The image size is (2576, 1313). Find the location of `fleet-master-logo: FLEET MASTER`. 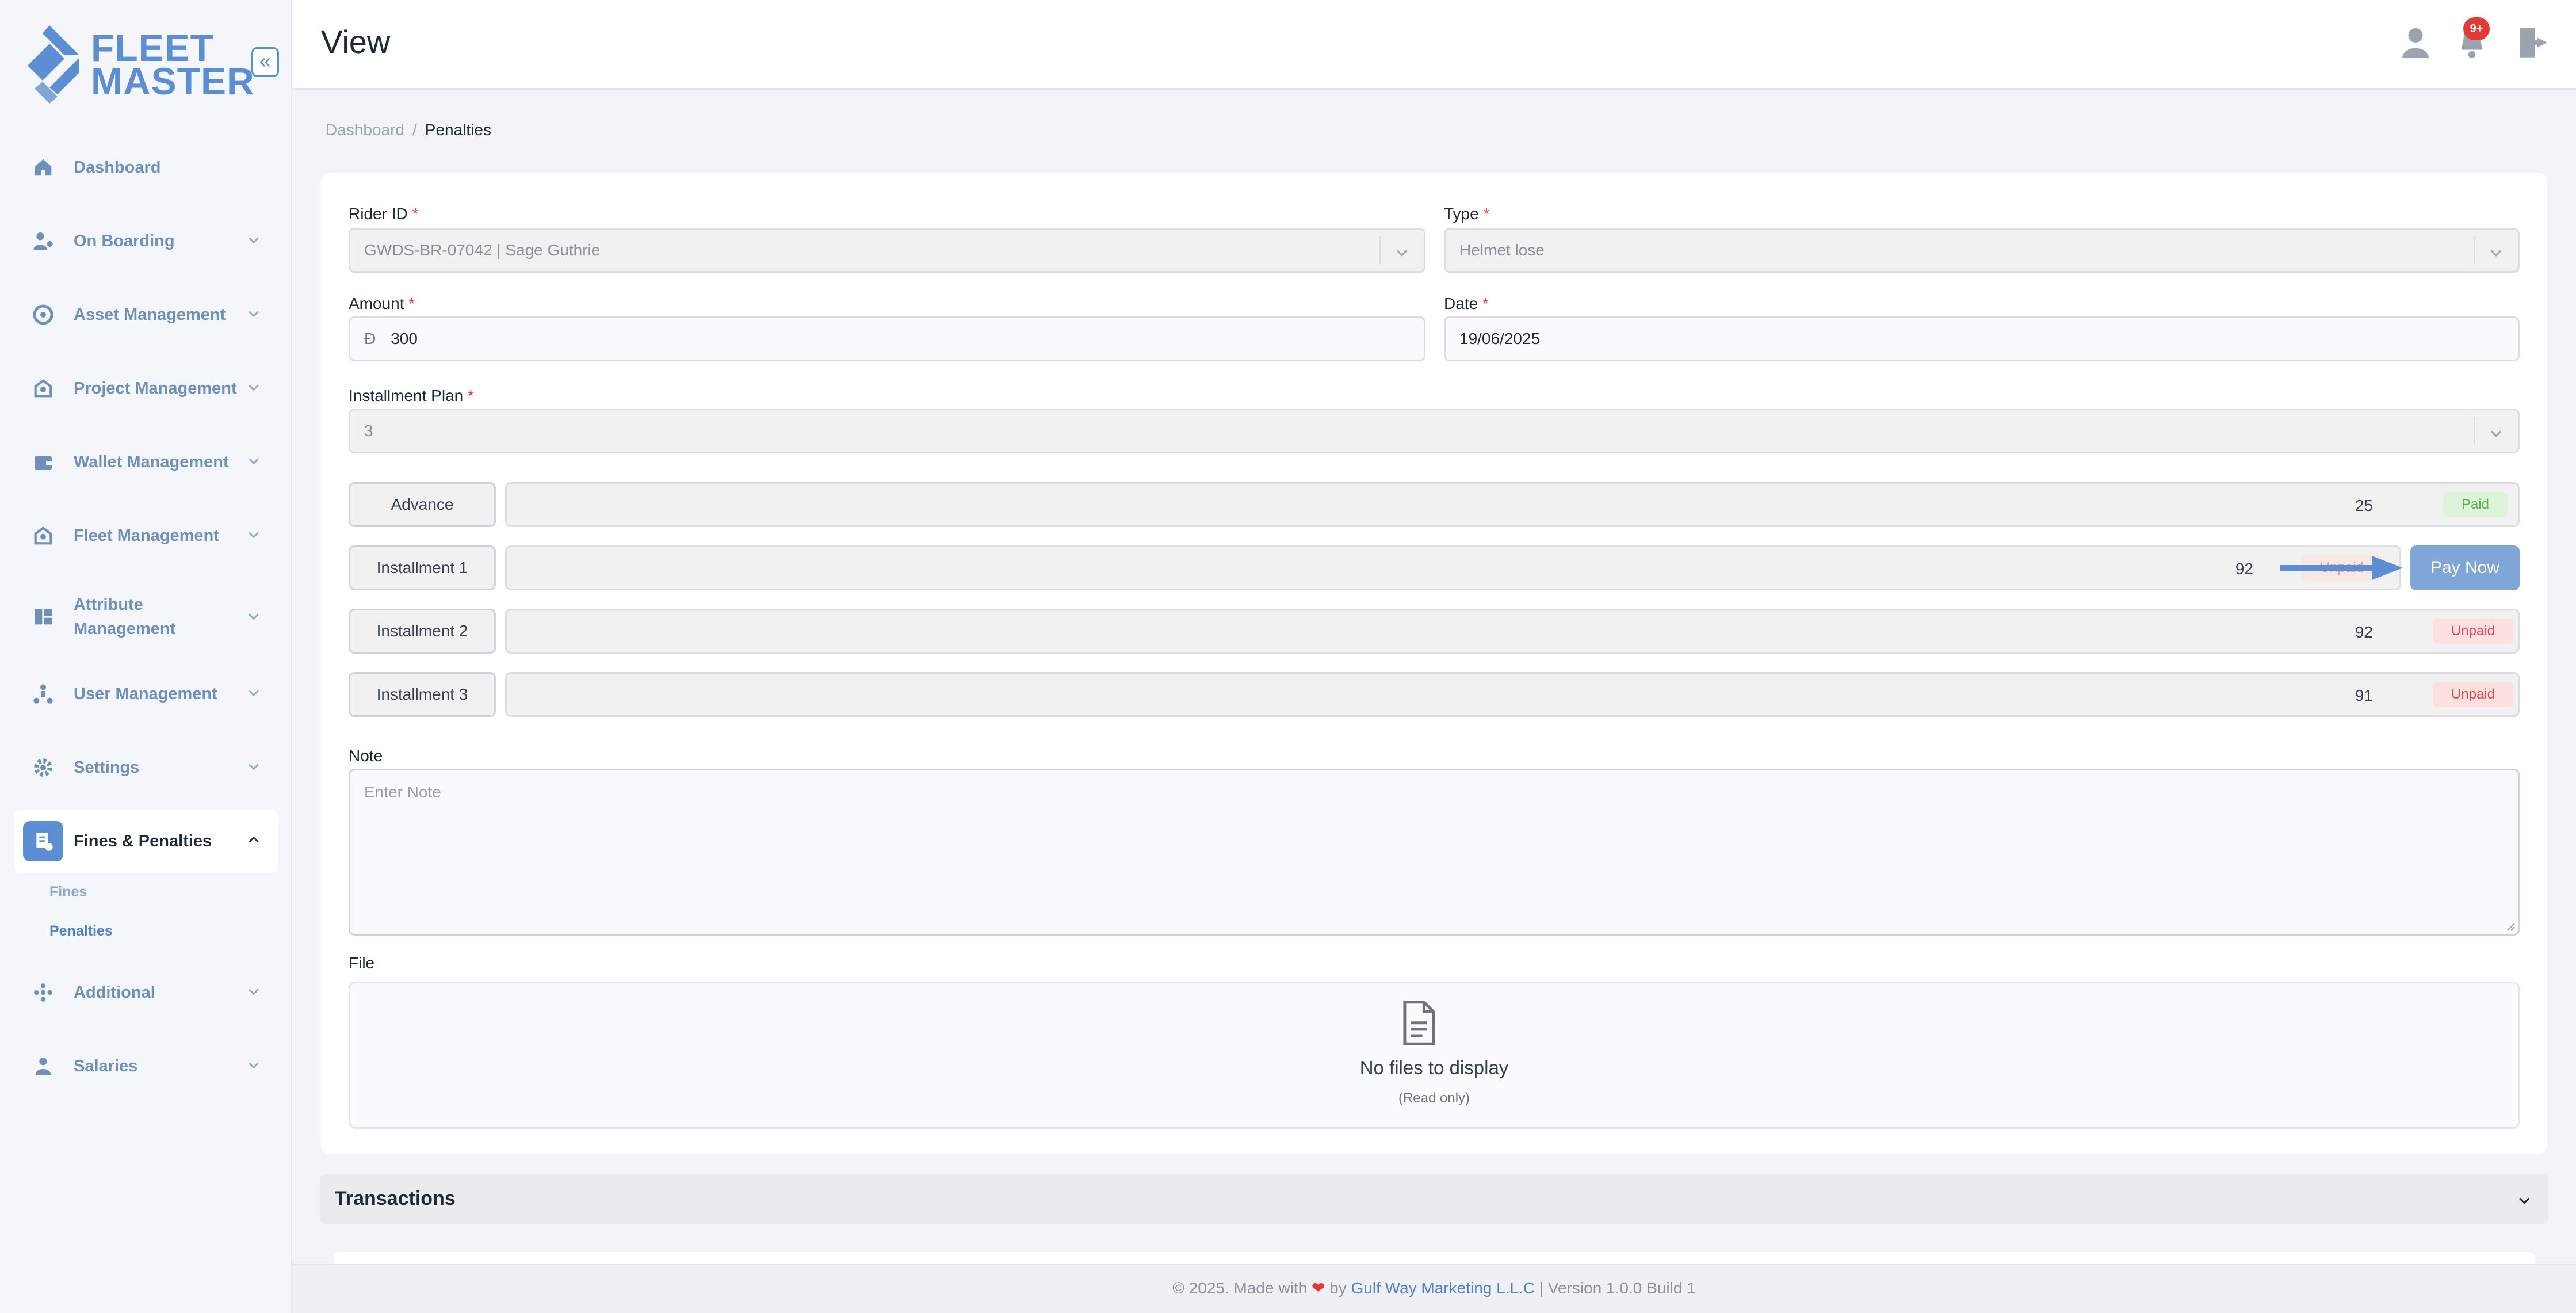

fleet-master-logo: FLEET MASTER is located at coordinates (140, 64).